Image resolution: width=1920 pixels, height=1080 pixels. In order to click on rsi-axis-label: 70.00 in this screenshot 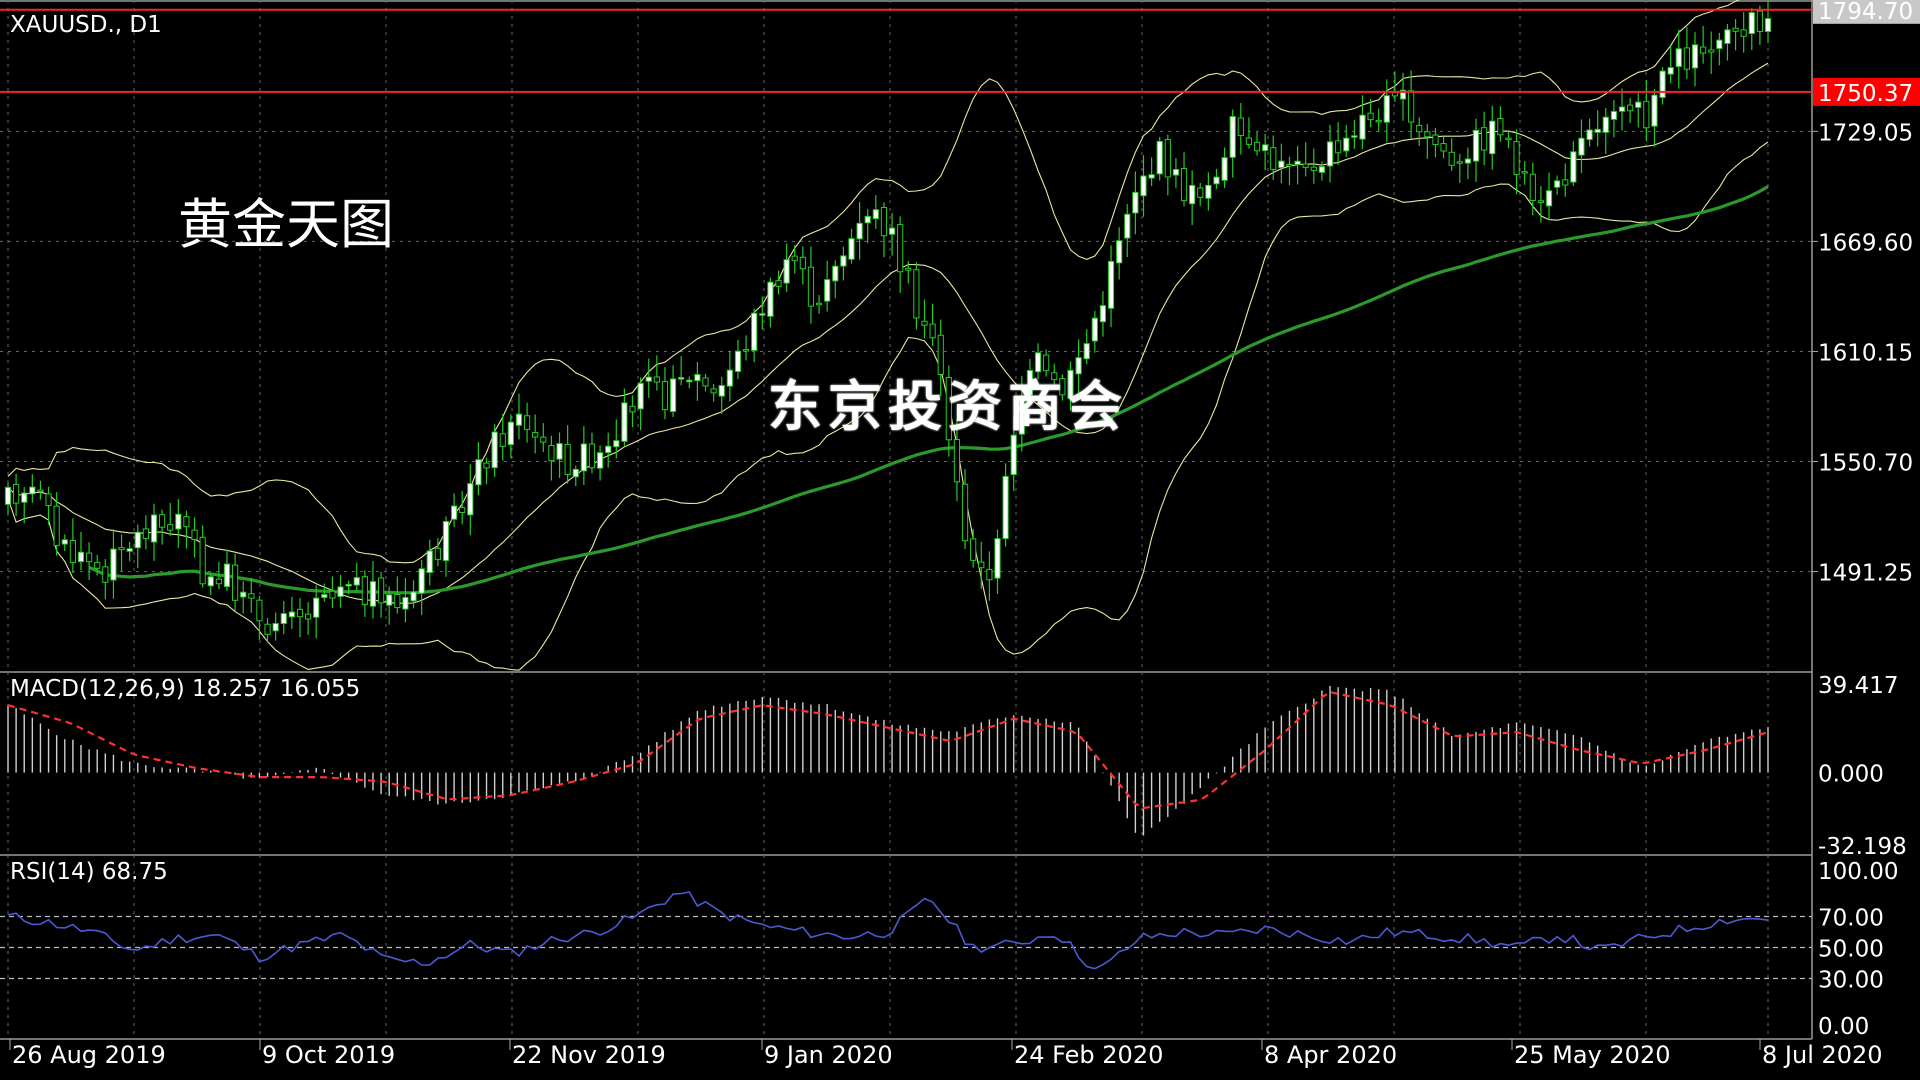, I will do `click(1851, 919)`.